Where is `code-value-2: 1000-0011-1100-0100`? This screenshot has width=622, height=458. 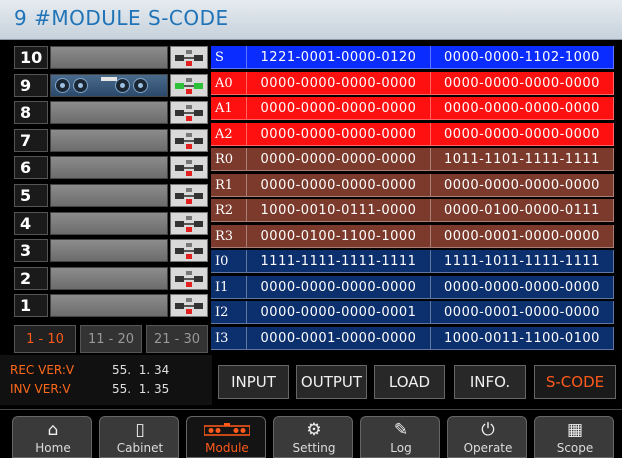
code-value-2: 1000-0011-1100-0100 is located at coordinates (522, 338).